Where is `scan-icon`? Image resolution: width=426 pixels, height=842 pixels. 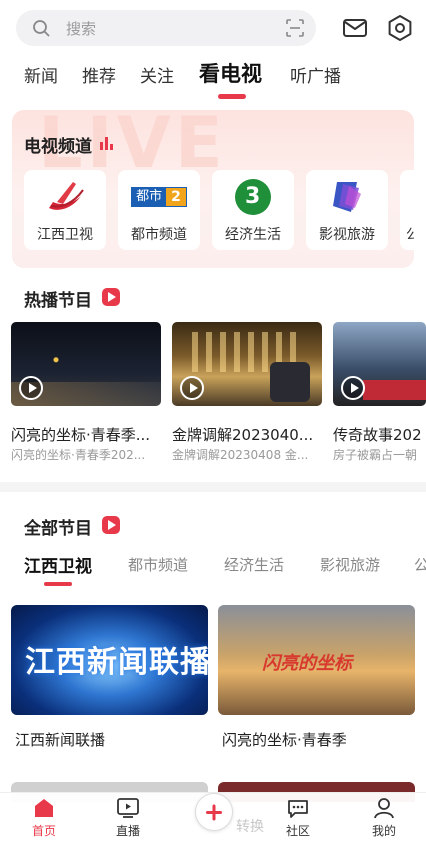
scan-icon is located at coordinates (295, 28).